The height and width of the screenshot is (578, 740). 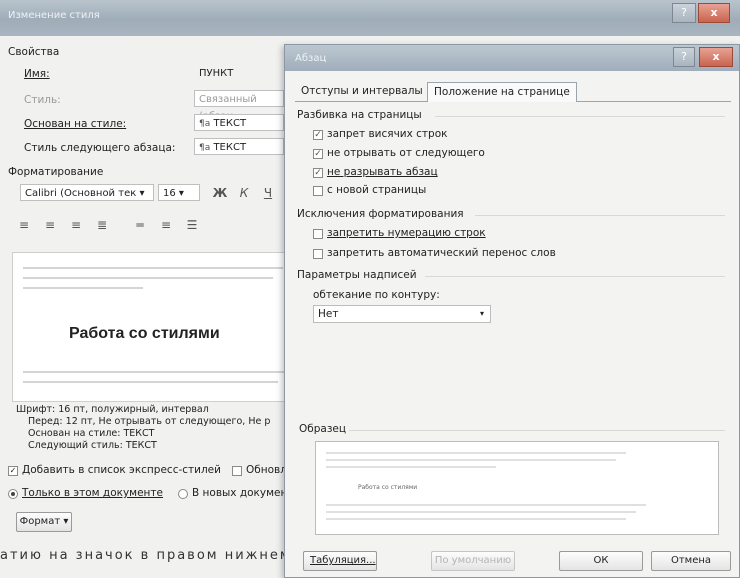 I want to click on properties-label: Свойства, so click(x=34, y=52).